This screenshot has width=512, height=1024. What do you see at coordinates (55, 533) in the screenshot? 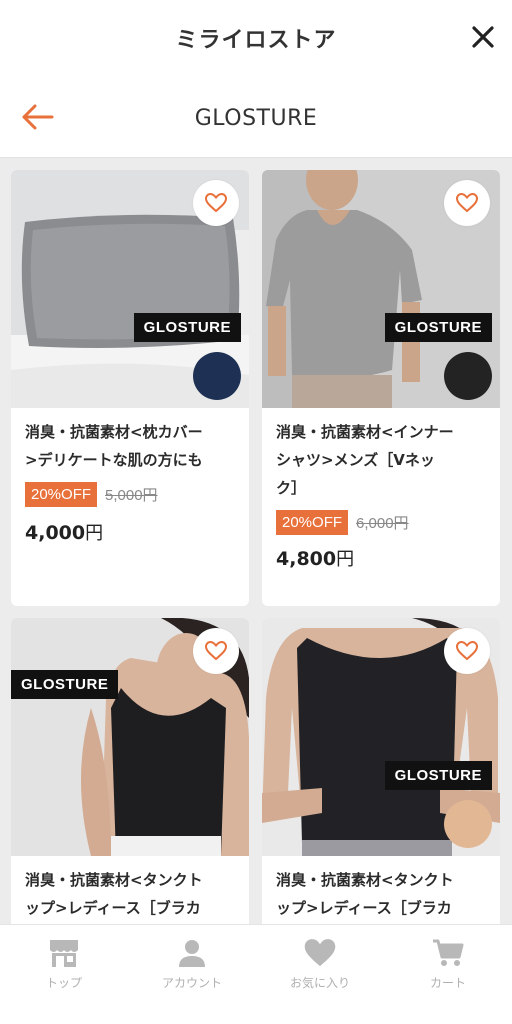
I see `price-value: 4,000` at bounding box center [55, 533].